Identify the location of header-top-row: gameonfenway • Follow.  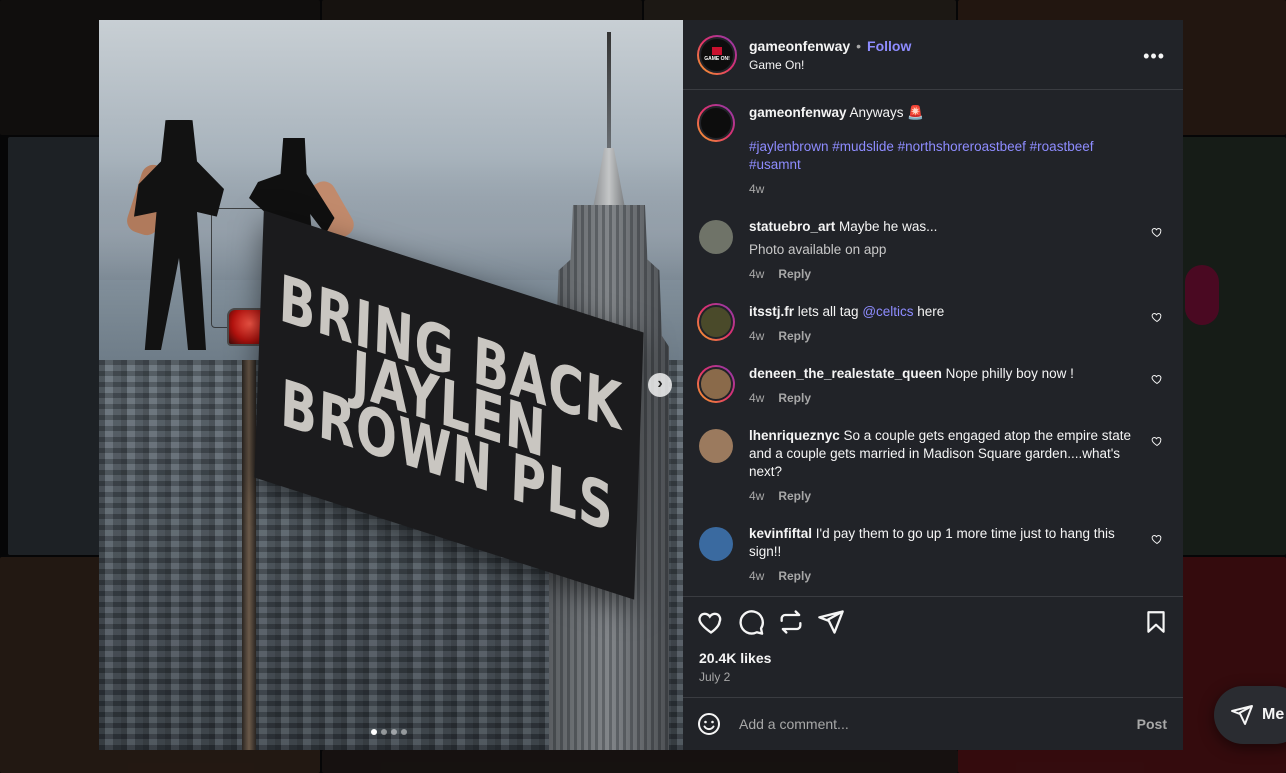
(830, 46).